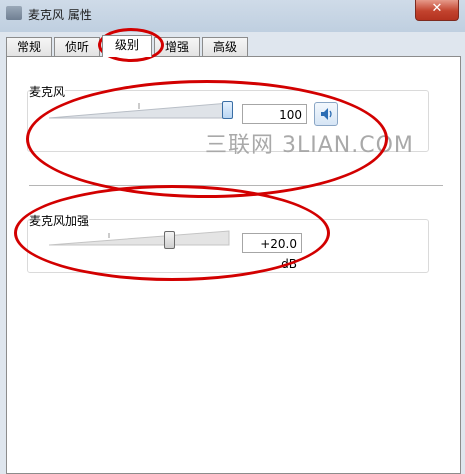  Describe the element at coordinates (60, 15) in the screenshot. I see `window-title: 麦克风 属性` at that location.